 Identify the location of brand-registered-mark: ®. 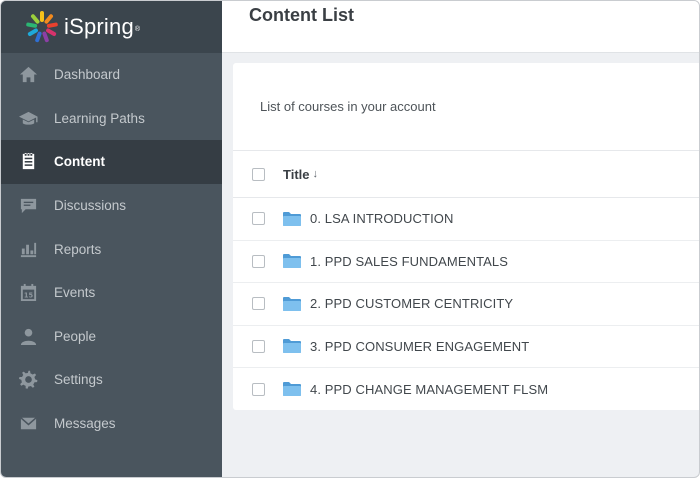
(137, 29).